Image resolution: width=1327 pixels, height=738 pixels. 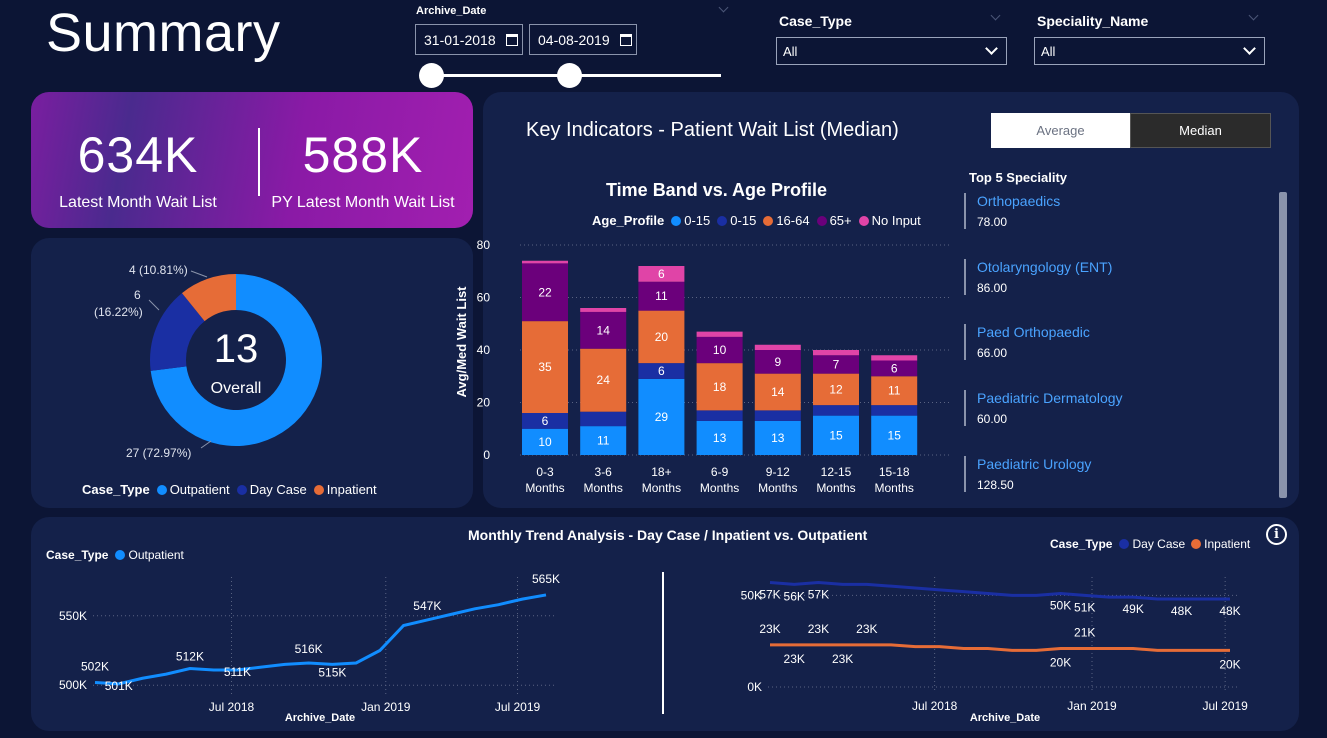 I want to click on date-slider-end-handle, so click(x=569, y=75).